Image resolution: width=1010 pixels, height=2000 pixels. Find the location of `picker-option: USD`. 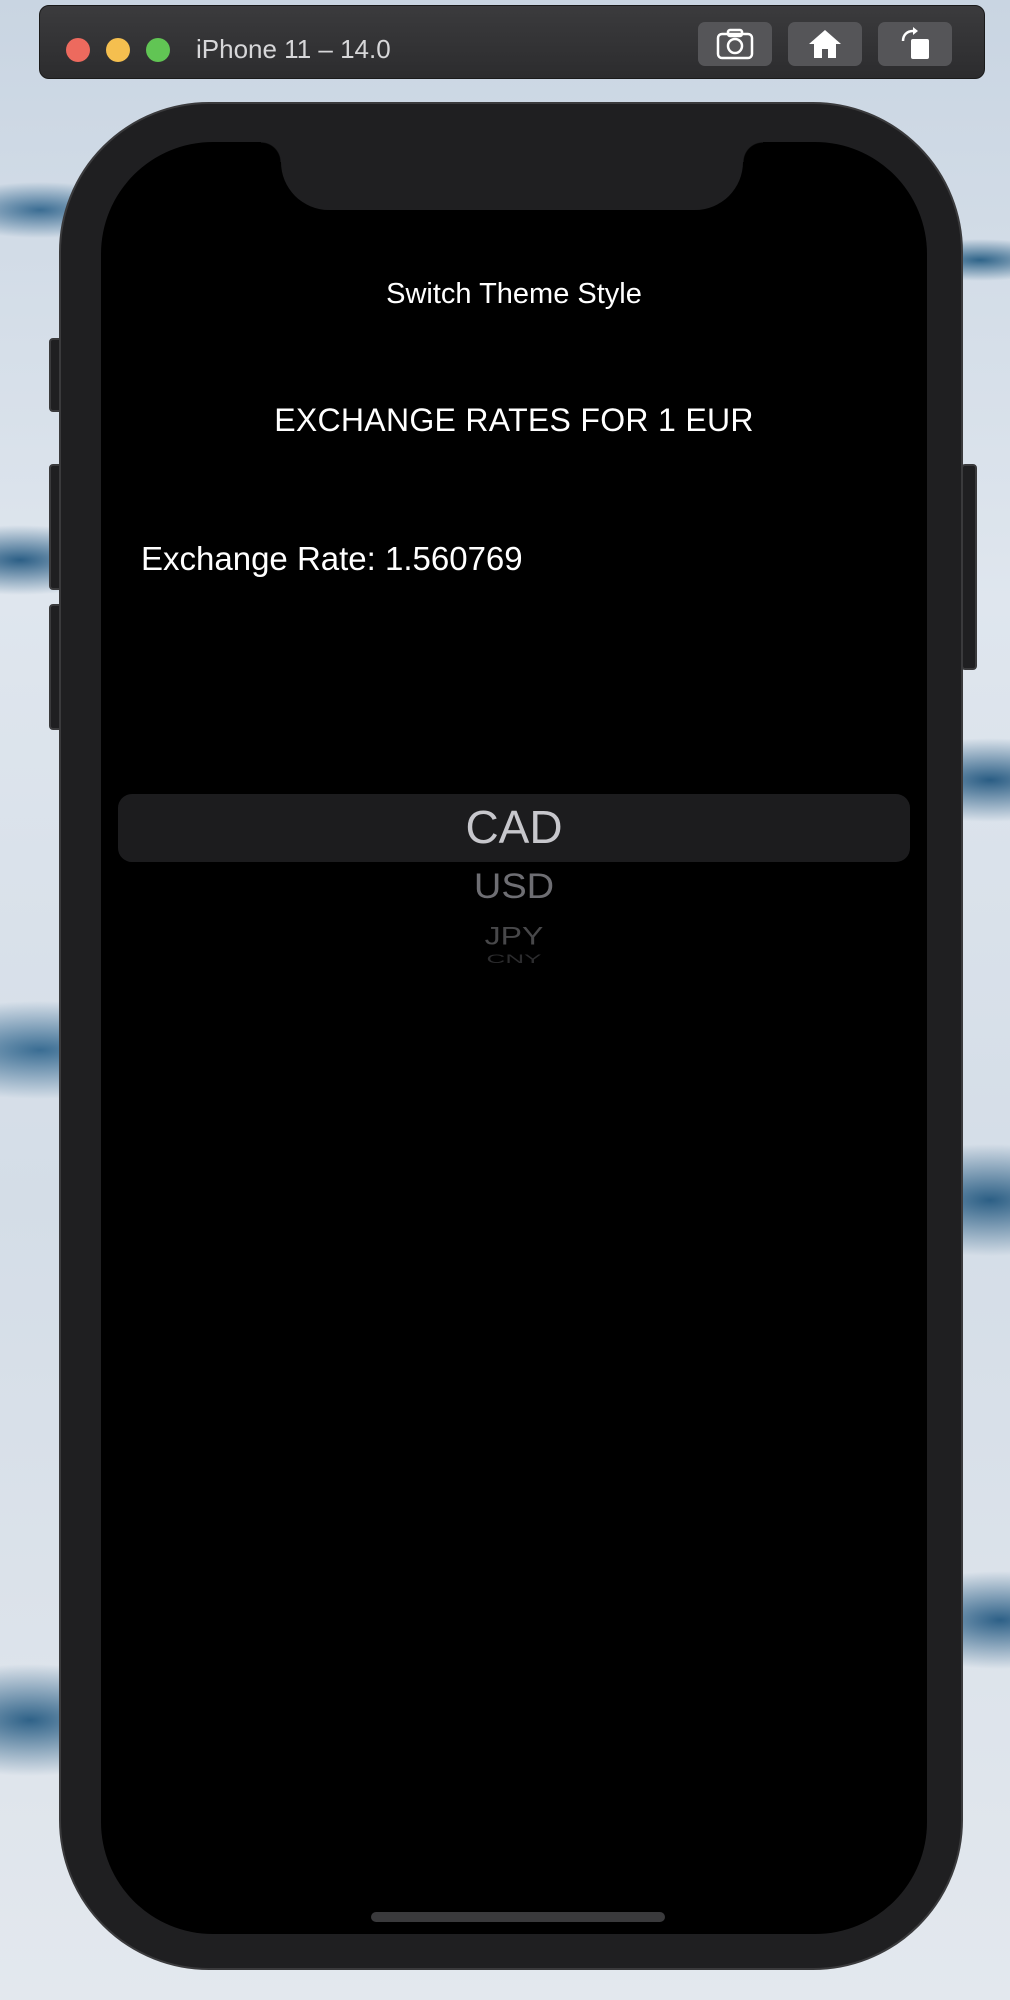

picker-option: USD is located at coordinates (514, 888).